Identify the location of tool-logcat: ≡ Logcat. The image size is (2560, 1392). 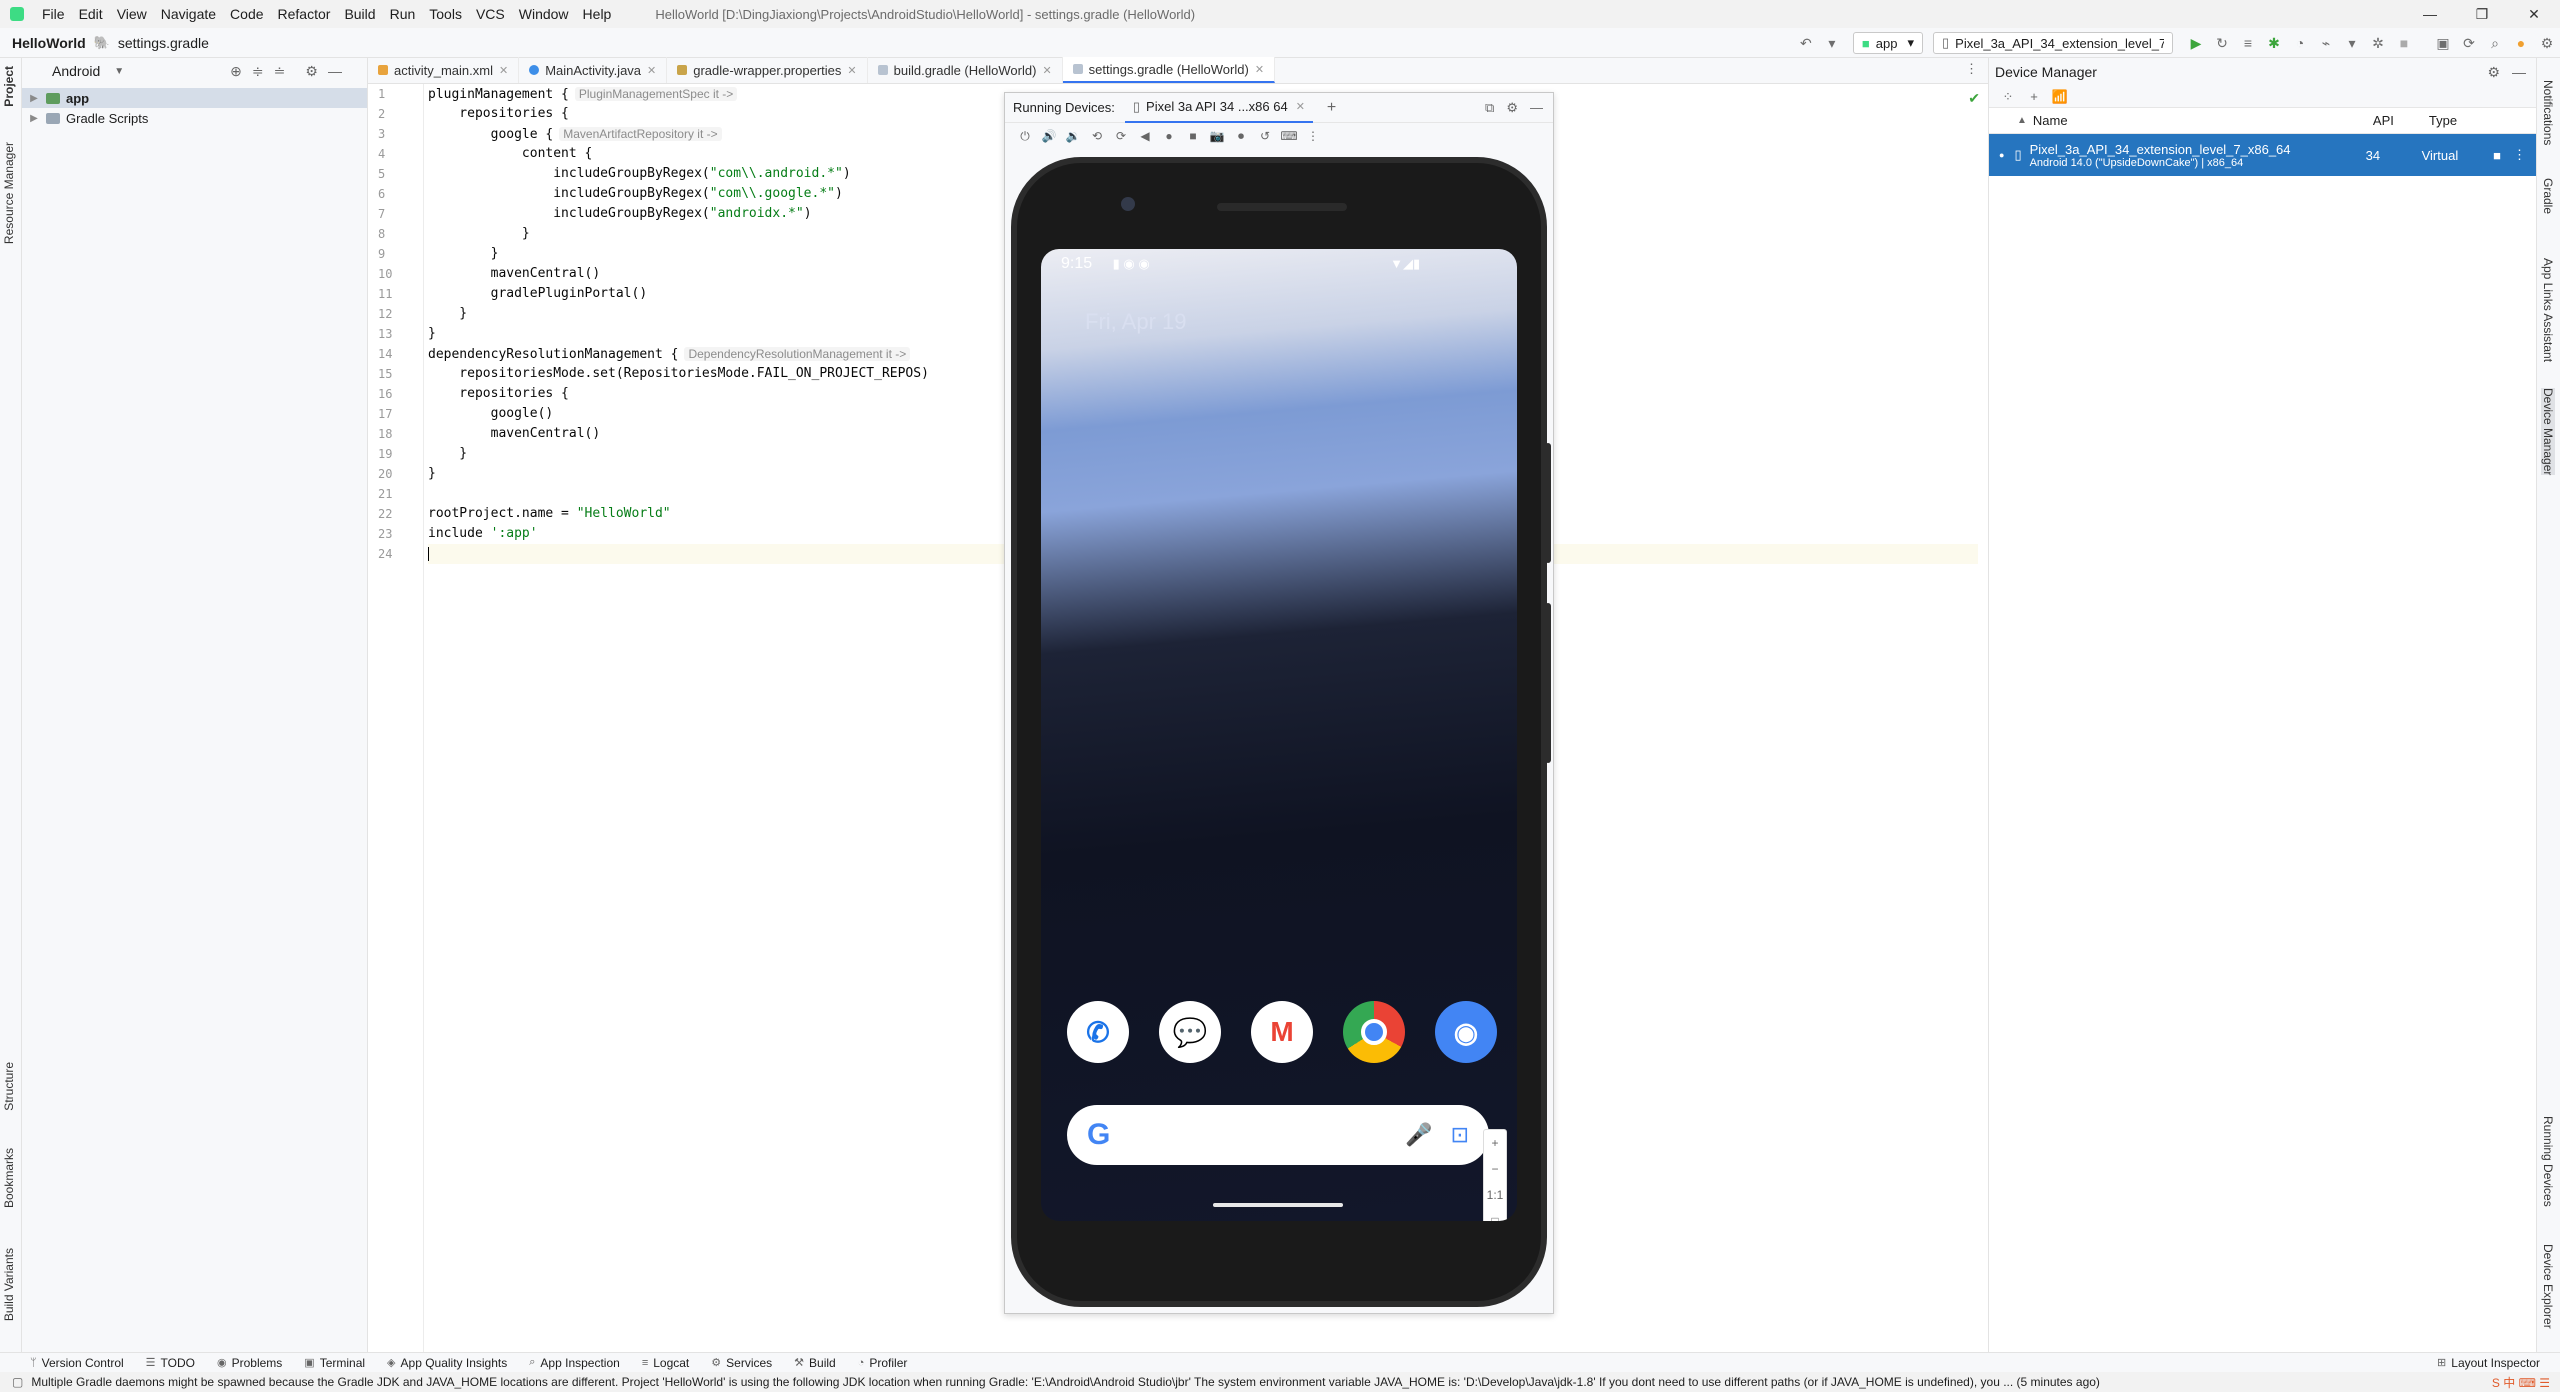
(665, 1363).